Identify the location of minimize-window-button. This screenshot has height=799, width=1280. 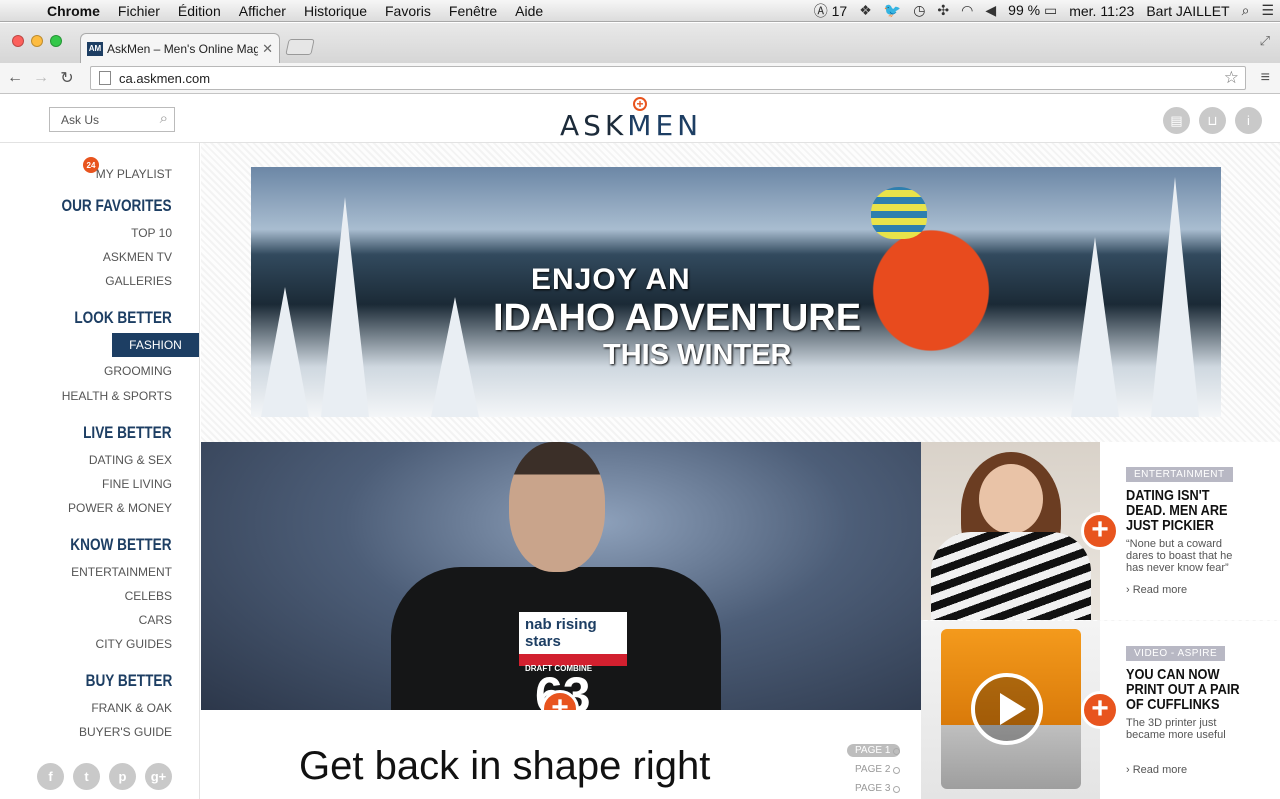
(37, 41).